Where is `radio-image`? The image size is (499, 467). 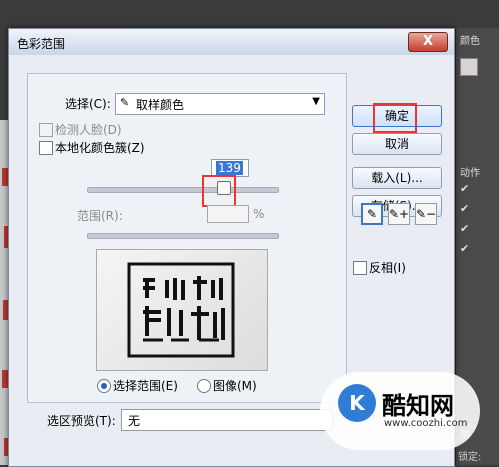
radio-image is located at coordinates (204, 386).